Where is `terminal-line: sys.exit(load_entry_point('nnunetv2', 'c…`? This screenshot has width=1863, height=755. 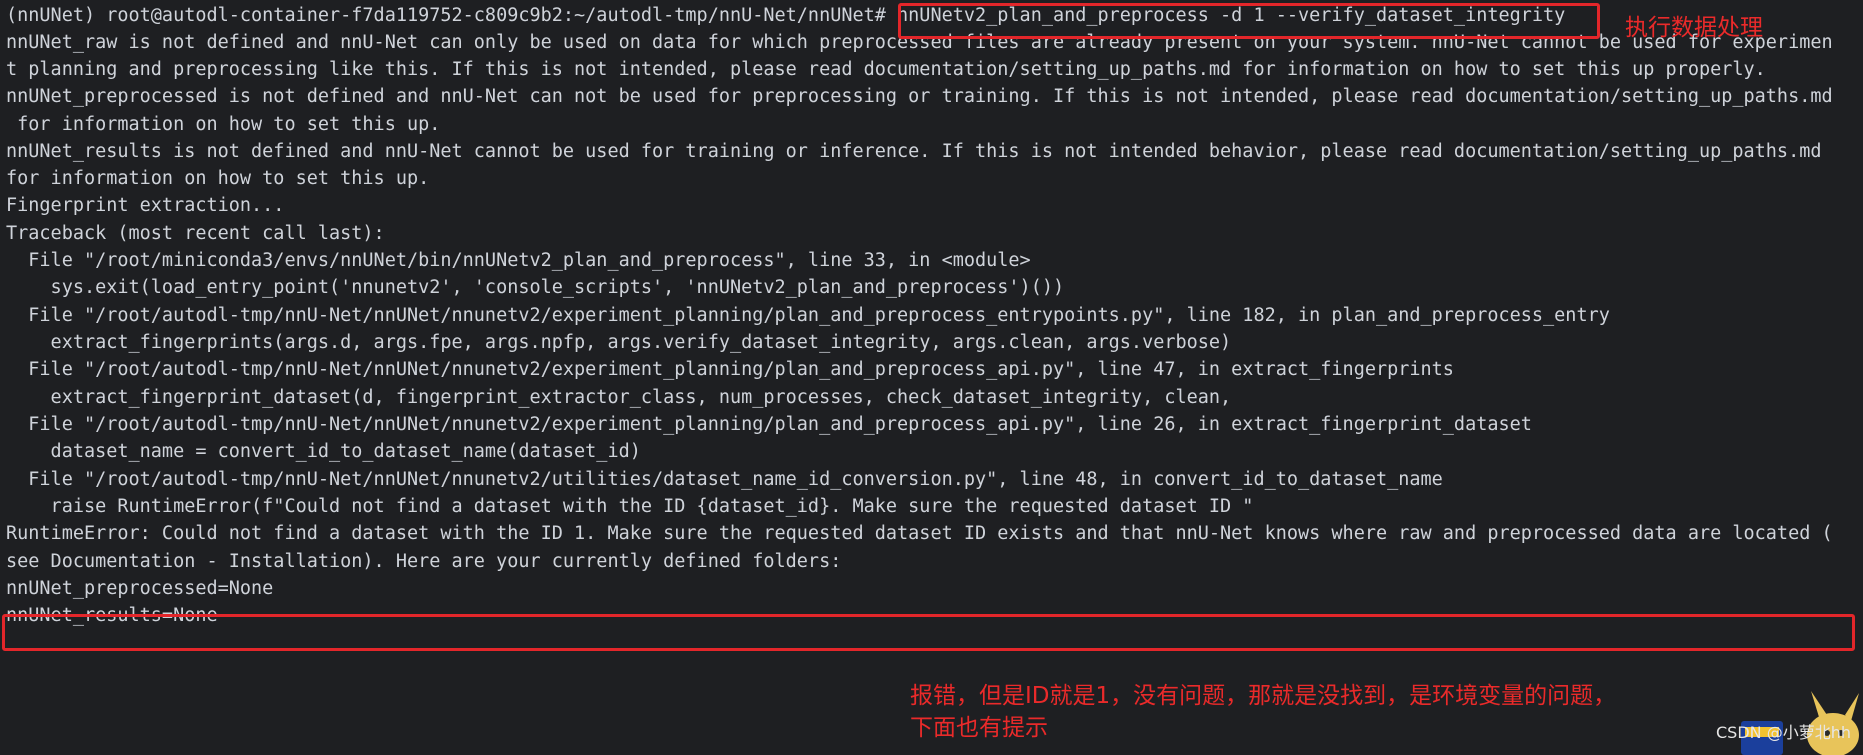 terminal-line: sys.exit(load_entry_point('nnunetv2', 'c… is located at coordinates (535, 287).